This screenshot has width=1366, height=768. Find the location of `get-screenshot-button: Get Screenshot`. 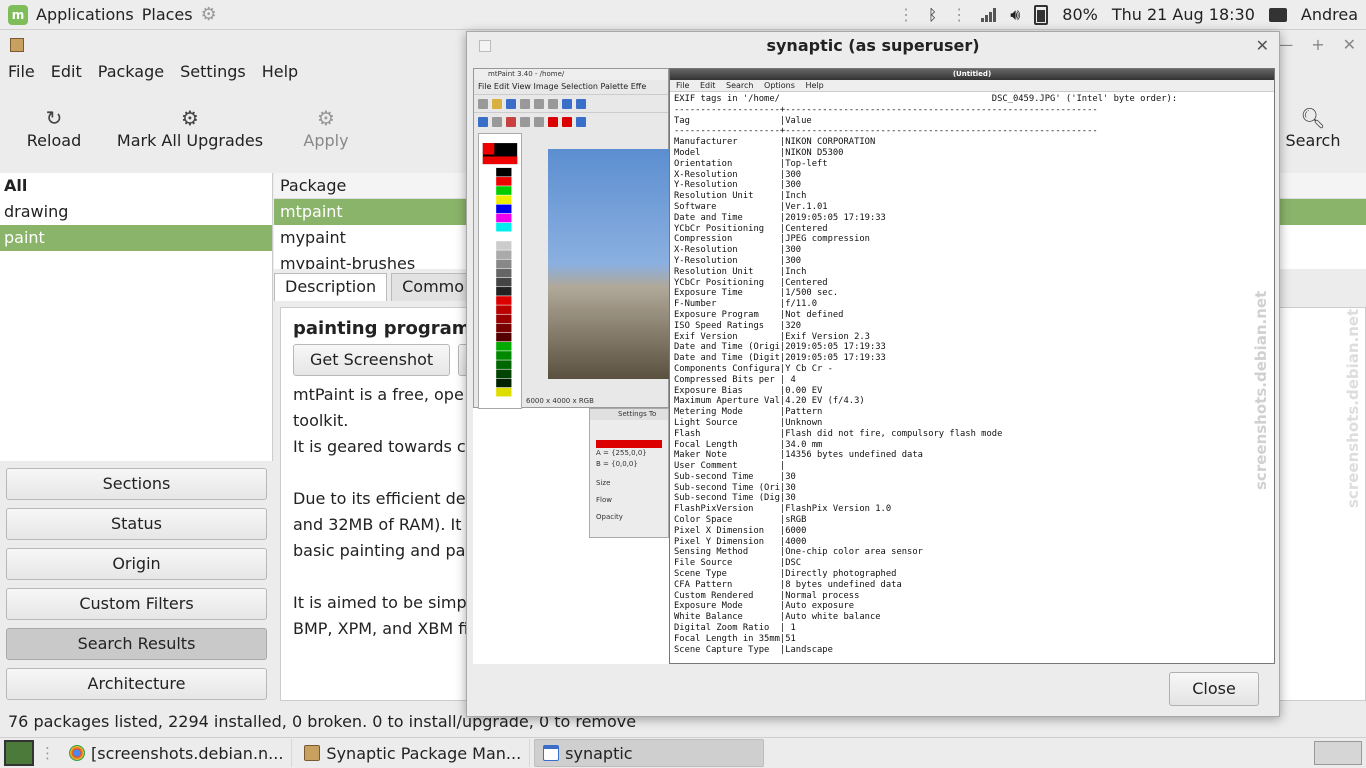

get-screenshot-button: Get Screenshot is located at coordinates (372, 360).